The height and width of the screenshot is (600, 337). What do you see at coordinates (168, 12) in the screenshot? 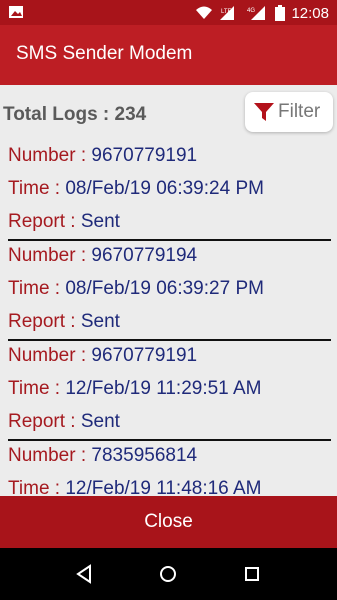
I see `status-bar: LTE 4G 12:08` at bounding box center [168, 12].